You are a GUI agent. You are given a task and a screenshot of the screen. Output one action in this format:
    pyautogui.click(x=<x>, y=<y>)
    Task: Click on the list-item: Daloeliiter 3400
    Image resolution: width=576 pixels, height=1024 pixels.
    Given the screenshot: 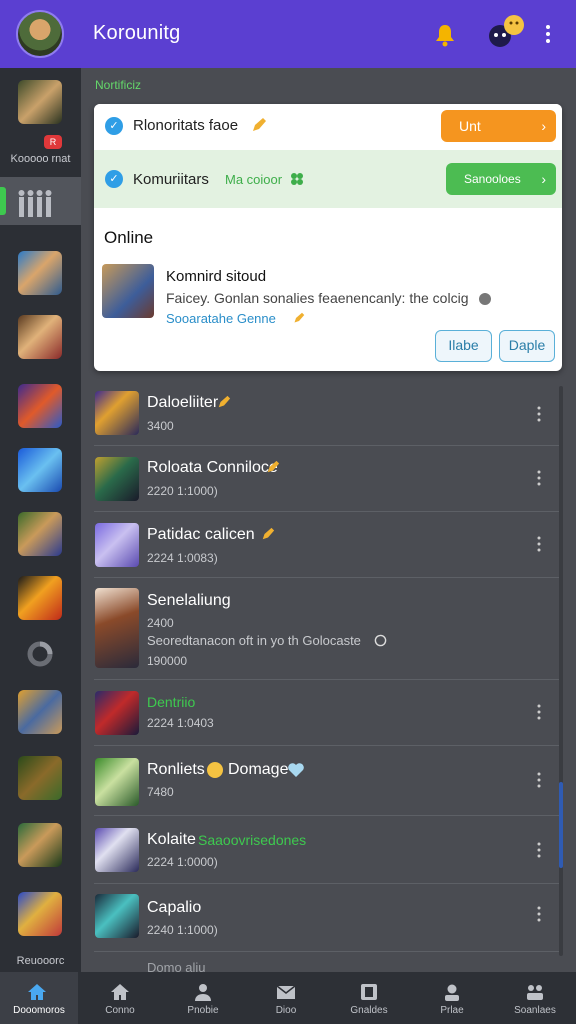 What is the action you would take?
    pyautogui.click(x=327, y=416)
    